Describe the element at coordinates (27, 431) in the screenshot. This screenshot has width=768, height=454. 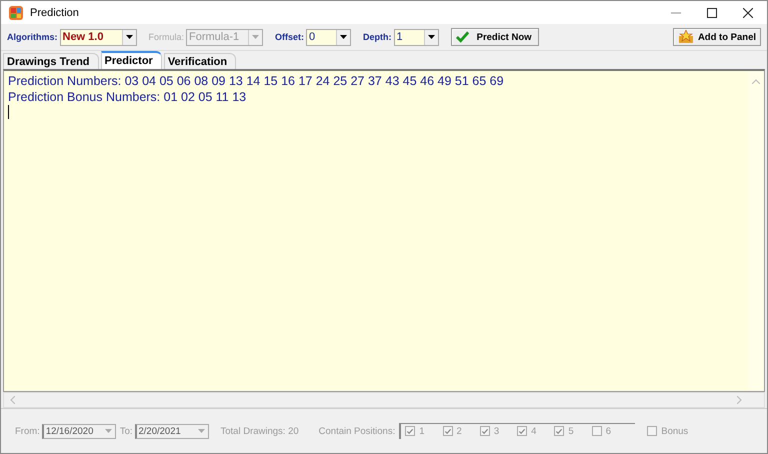
I see `from-label: From:` at that location.